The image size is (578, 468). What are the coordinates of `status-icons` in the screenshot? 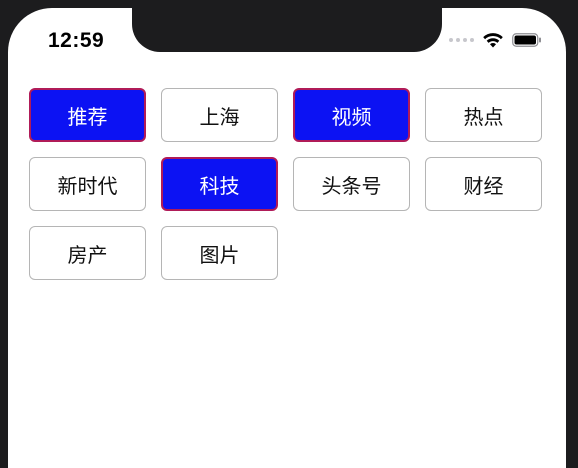 It's located at (495, 40).